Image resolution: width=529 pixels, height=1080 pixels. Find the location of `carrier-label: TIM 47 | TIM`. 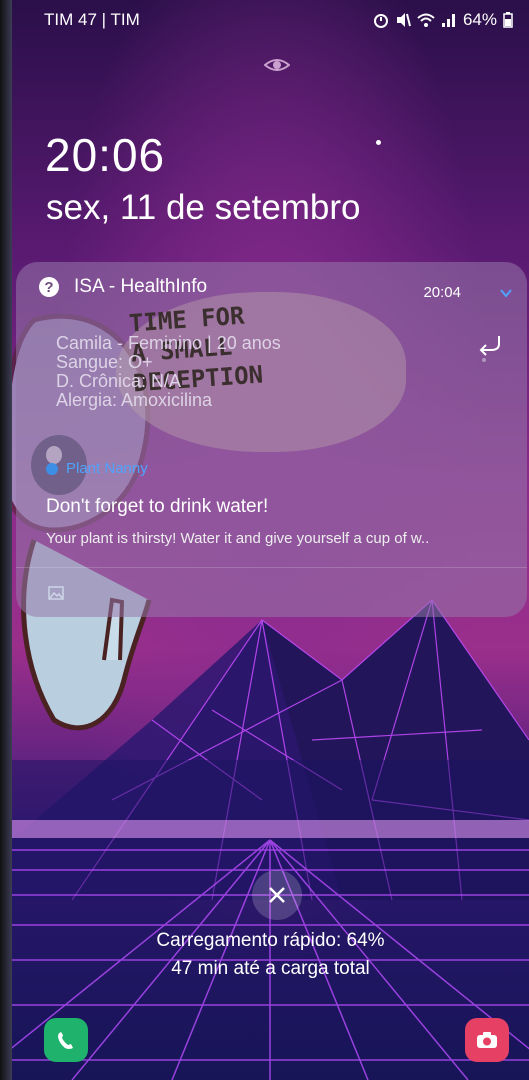

carrier-label: TIM 47 | TIM is located at coordinates (92, 19).